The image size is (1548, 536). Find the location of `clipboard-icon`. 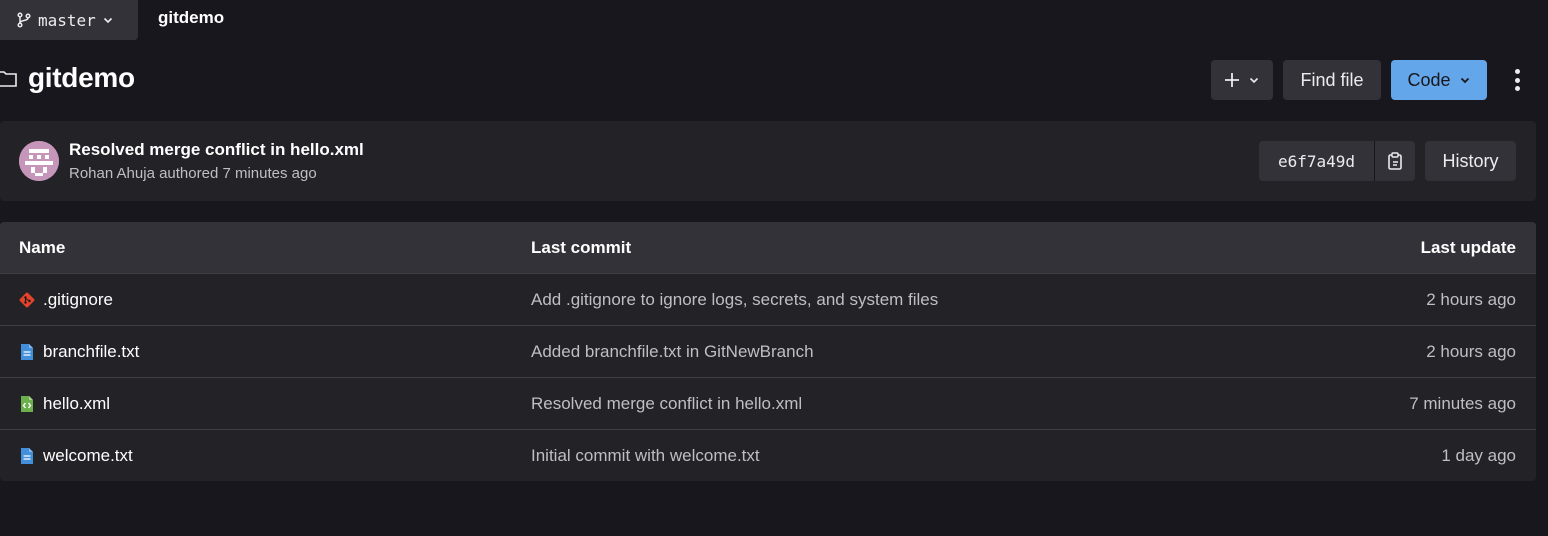

clipboard-icon is located at coordinates (1395, 161).